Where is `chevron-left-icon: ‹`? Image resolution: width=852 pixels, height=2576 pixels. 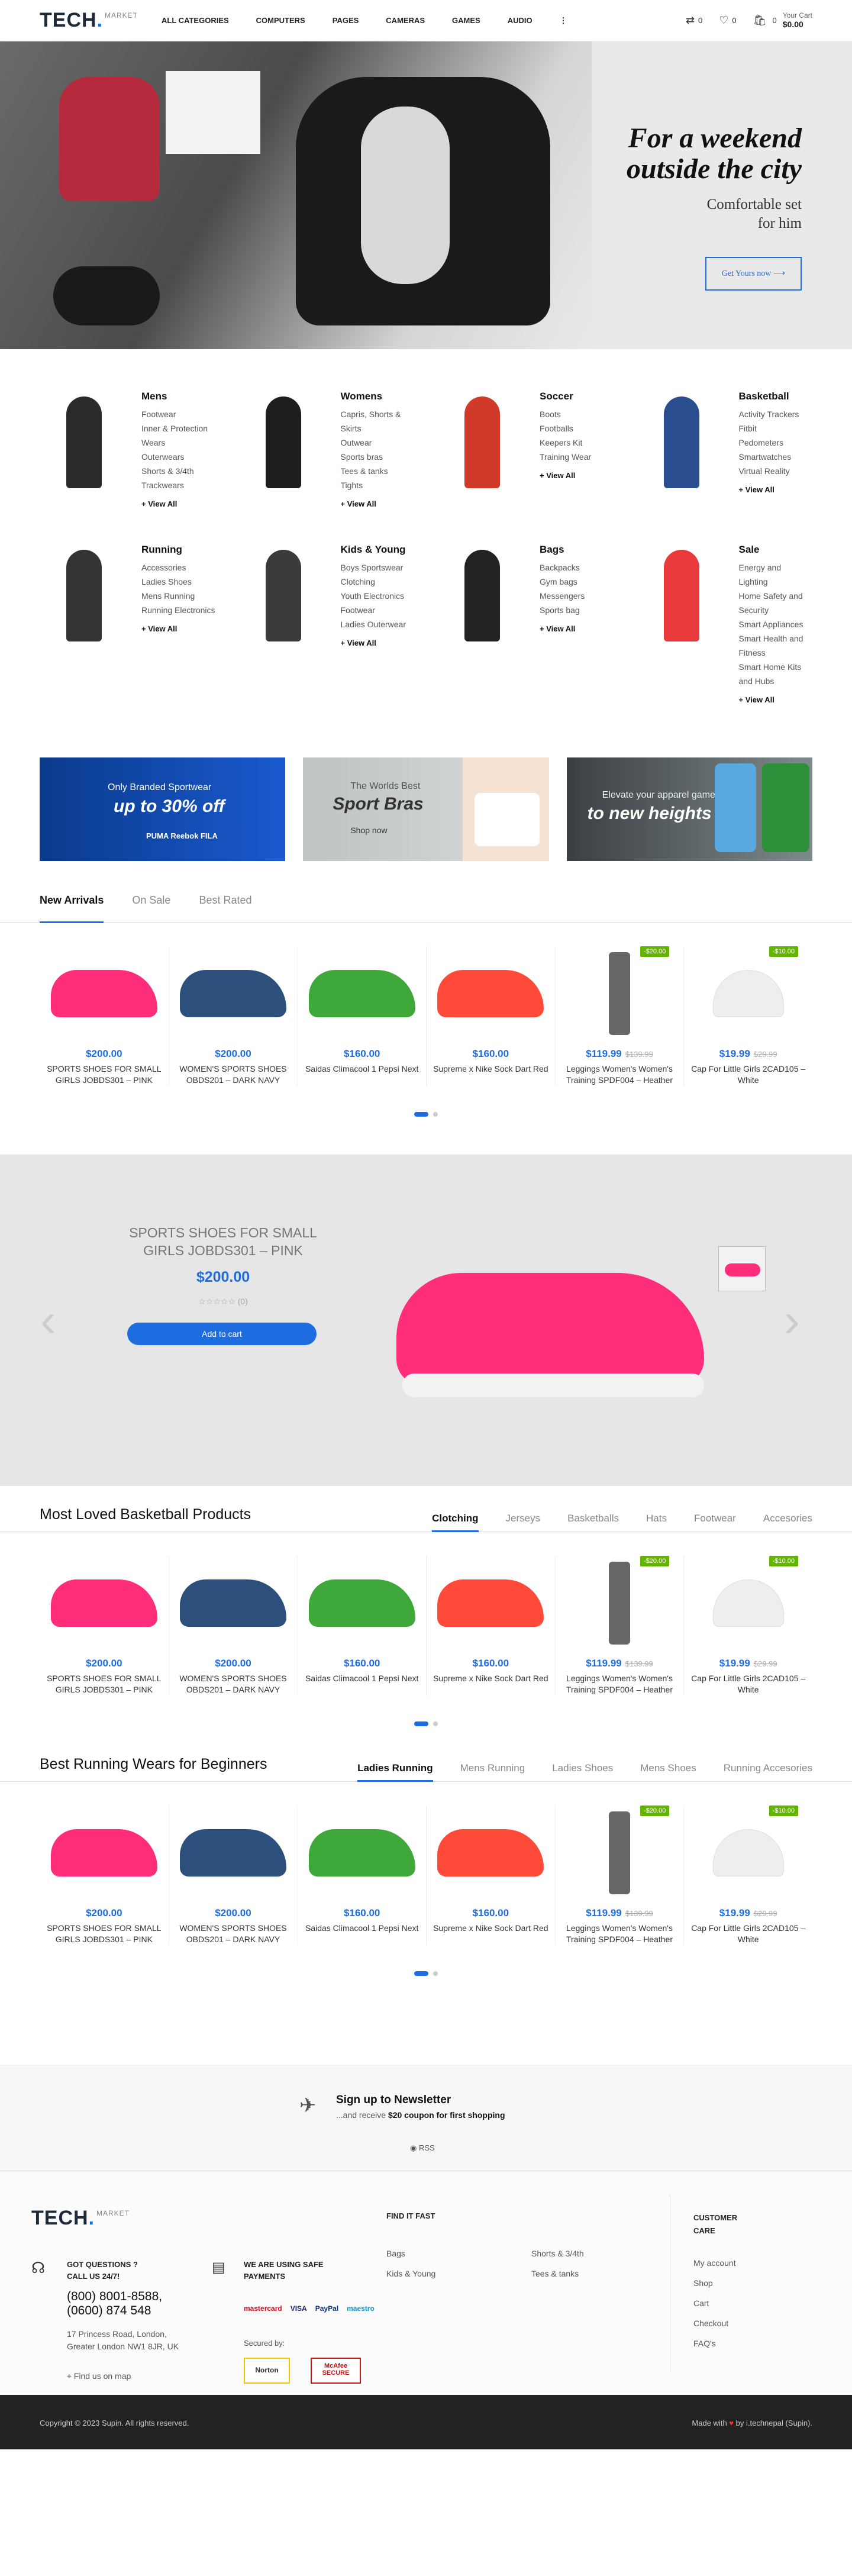
chevron-left-icon: ‹ is located at coordinates (48, 1320).